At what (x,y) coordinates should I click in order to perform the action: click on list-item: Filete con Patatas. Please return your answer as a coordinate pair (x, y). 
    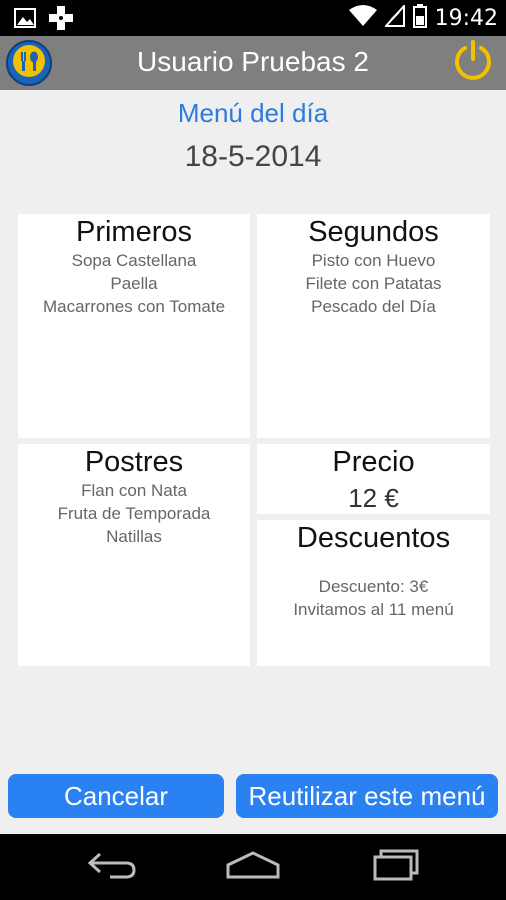
    Looking at the image, I should click on (373, 283).